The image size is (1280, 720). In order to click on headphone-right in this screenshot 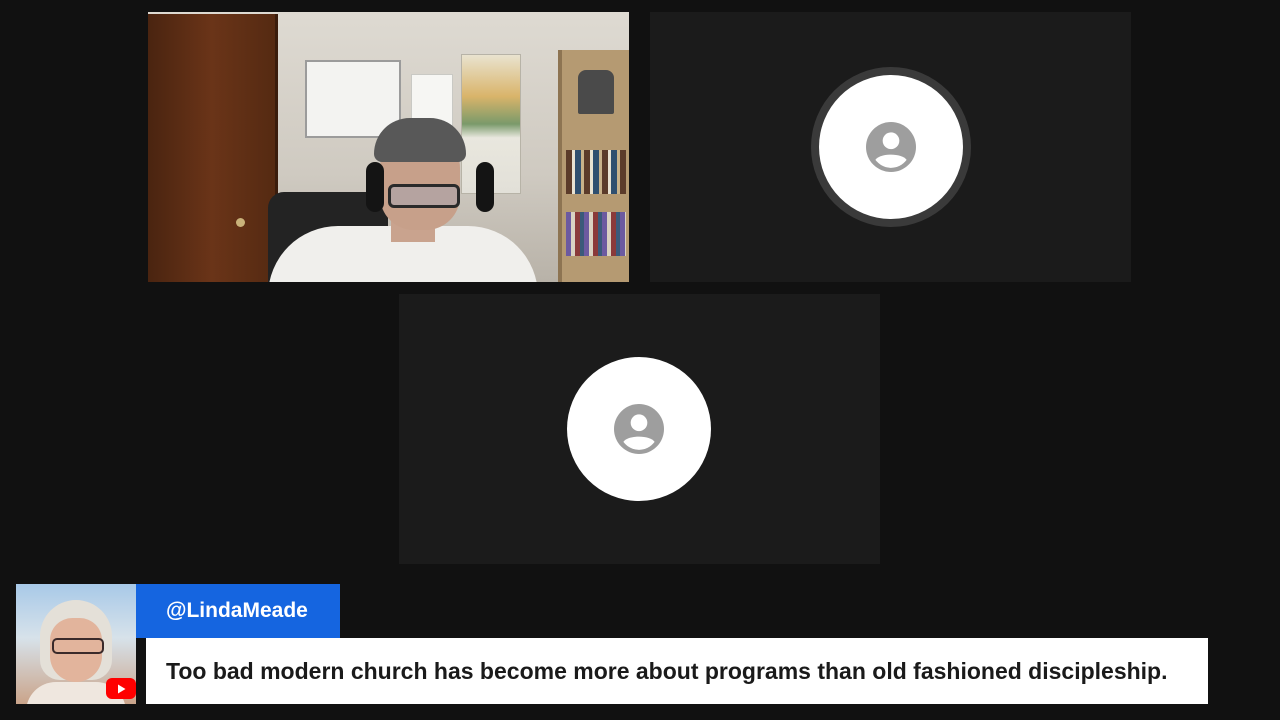, I will do `click(485, 187)`.